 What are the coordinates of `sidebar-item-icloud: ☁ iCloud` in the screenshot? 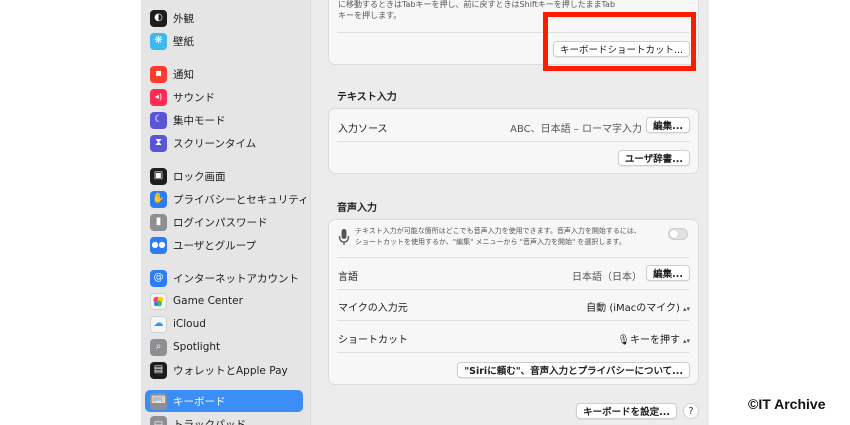 It's located at (224, 324).